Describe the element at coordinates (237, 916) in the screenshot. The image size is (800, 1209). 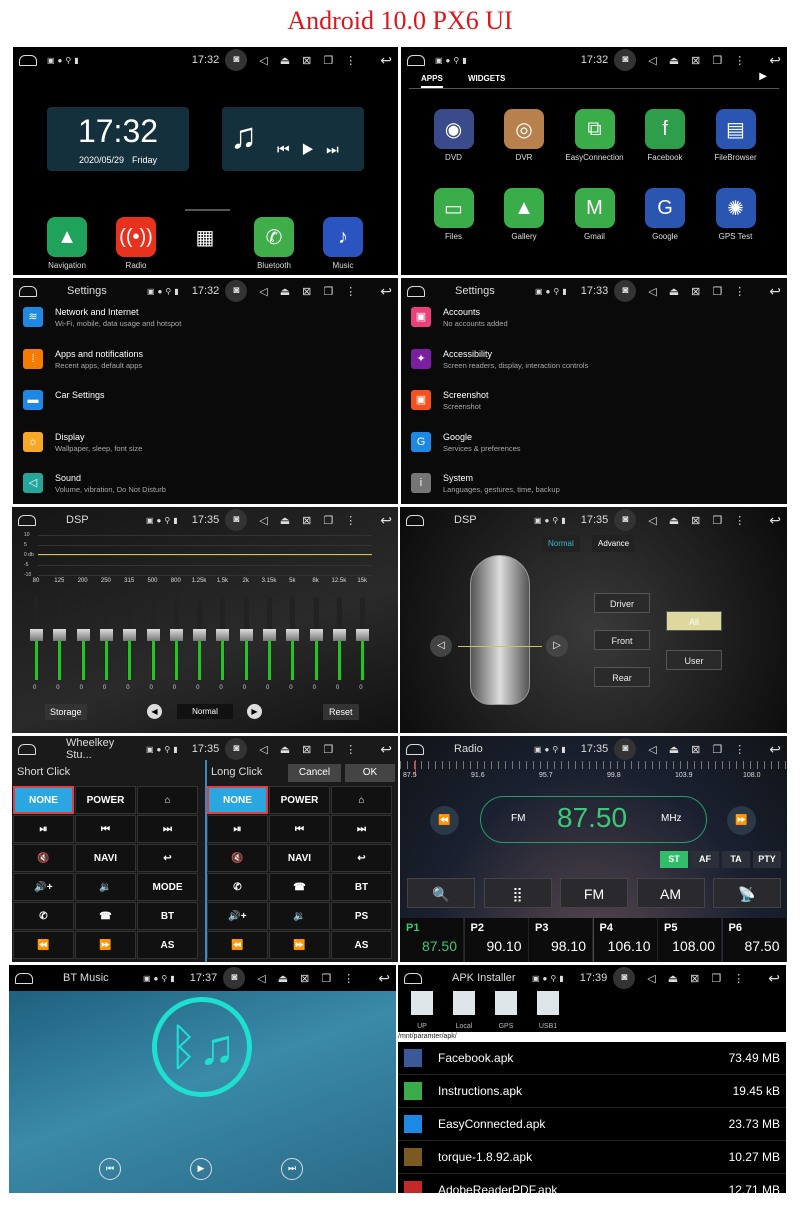
I see `wheelkey-button: 🔊+` at that location.